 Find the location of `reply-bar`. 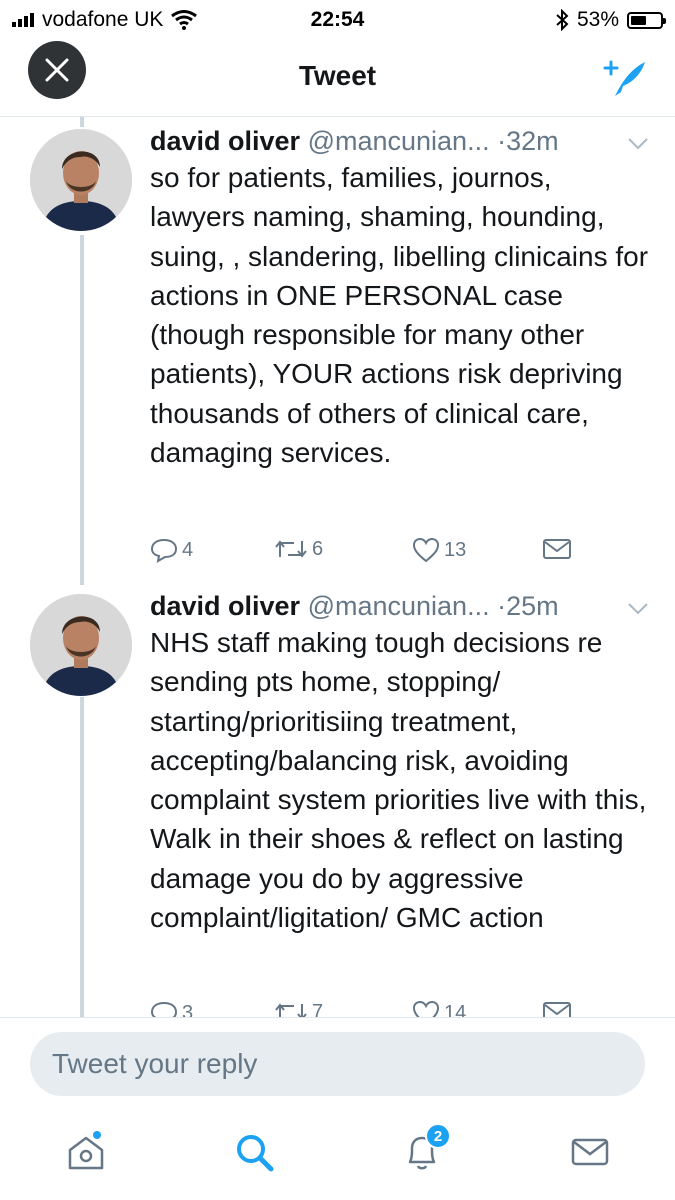

reply-bar is located at coordinates (337, 1063).